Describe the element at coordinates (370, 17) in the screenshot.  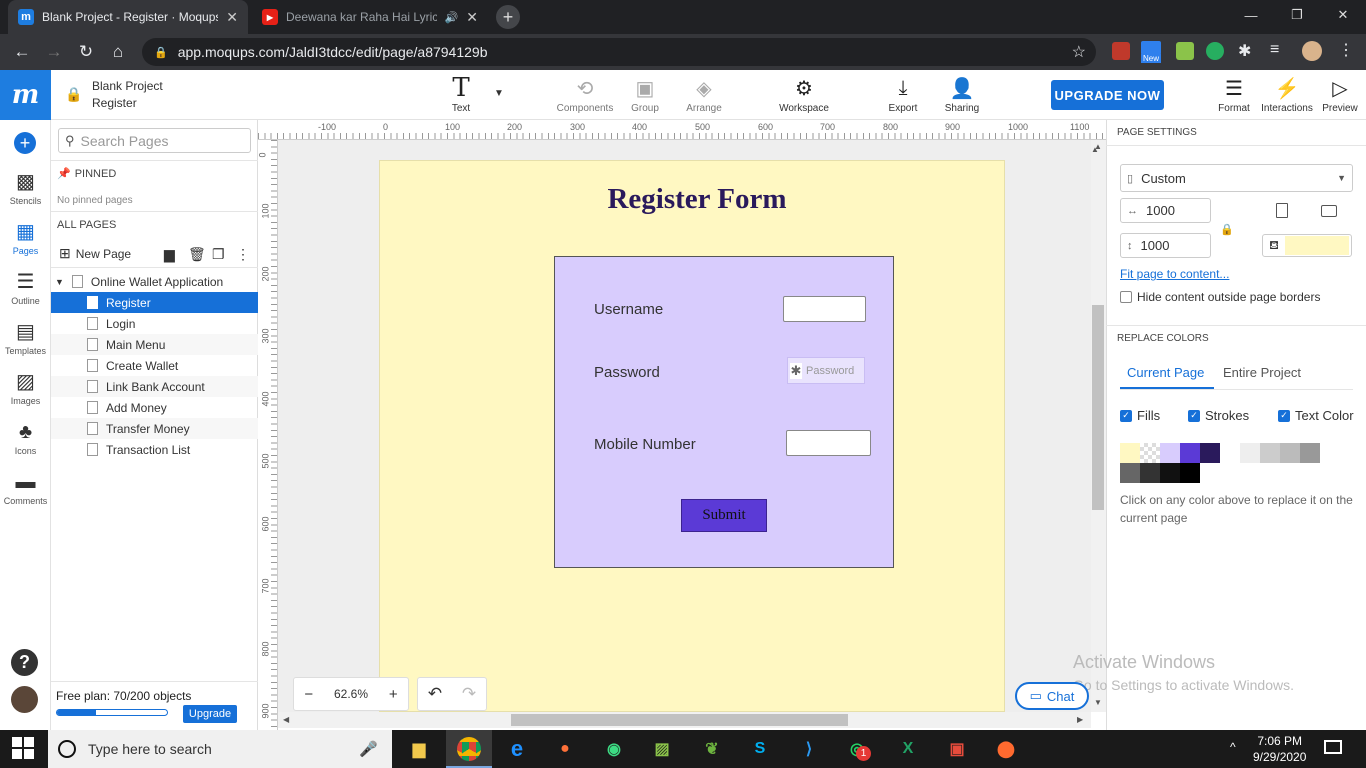
I see `browser-tab-youtube: ▶ Deewana kar Raha Hai Lyrics 🔊 ✕` at that location.